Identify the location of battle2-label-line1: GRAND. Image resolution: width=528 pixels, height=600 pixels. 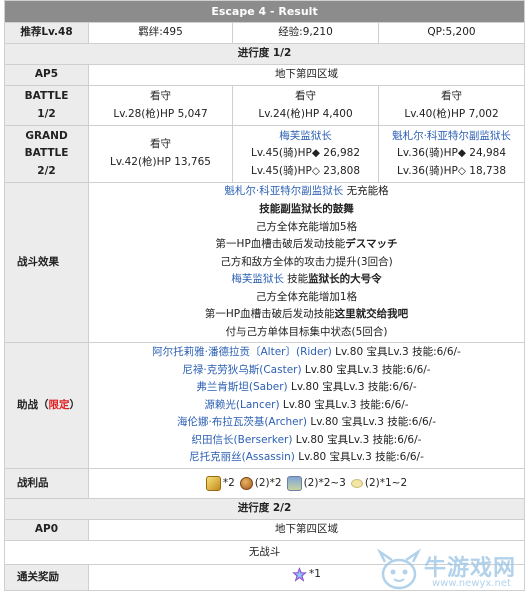
(46, 135).